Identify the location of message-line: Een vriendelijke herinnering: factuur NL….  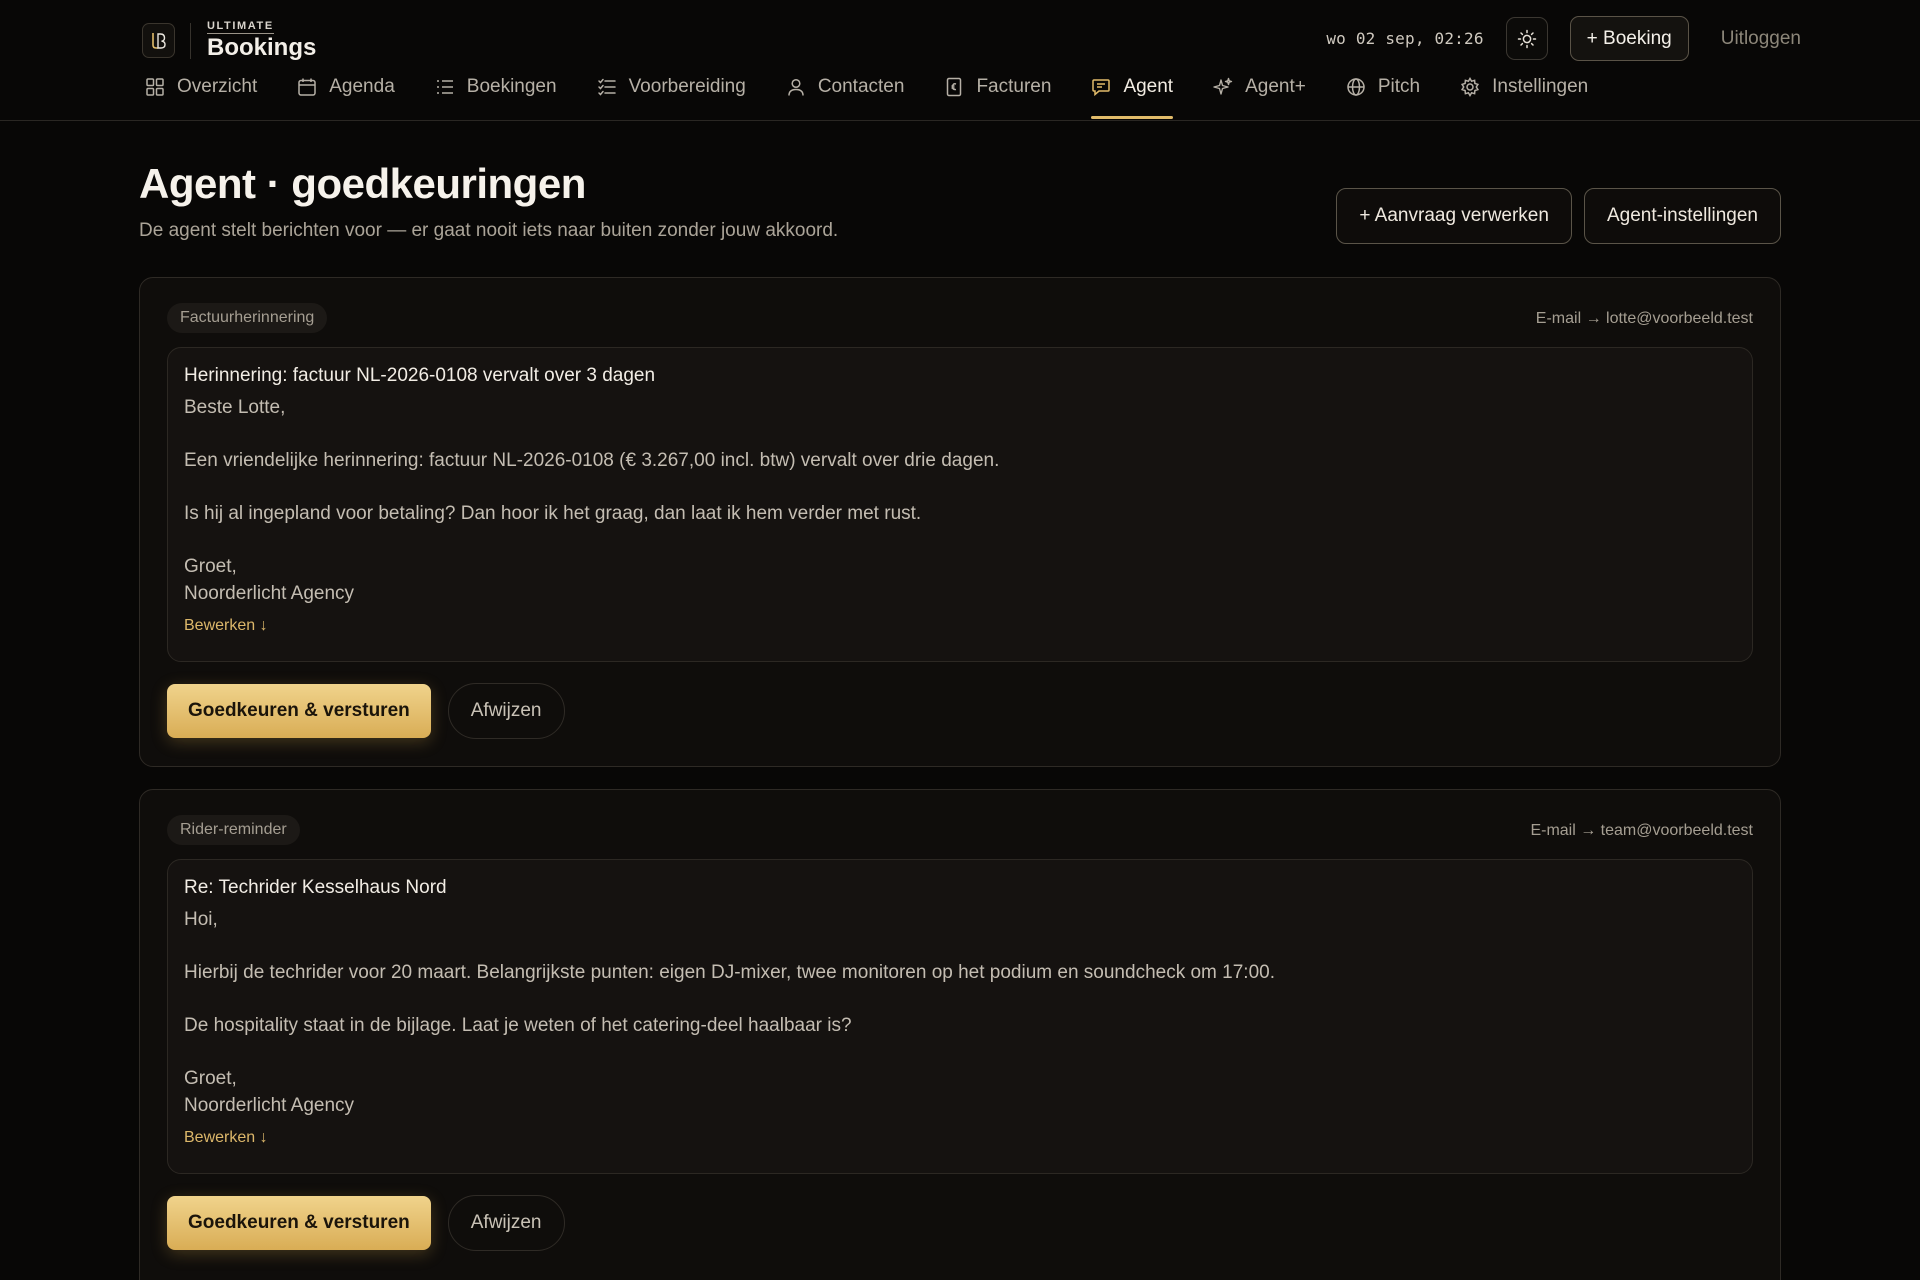
(592, 460).